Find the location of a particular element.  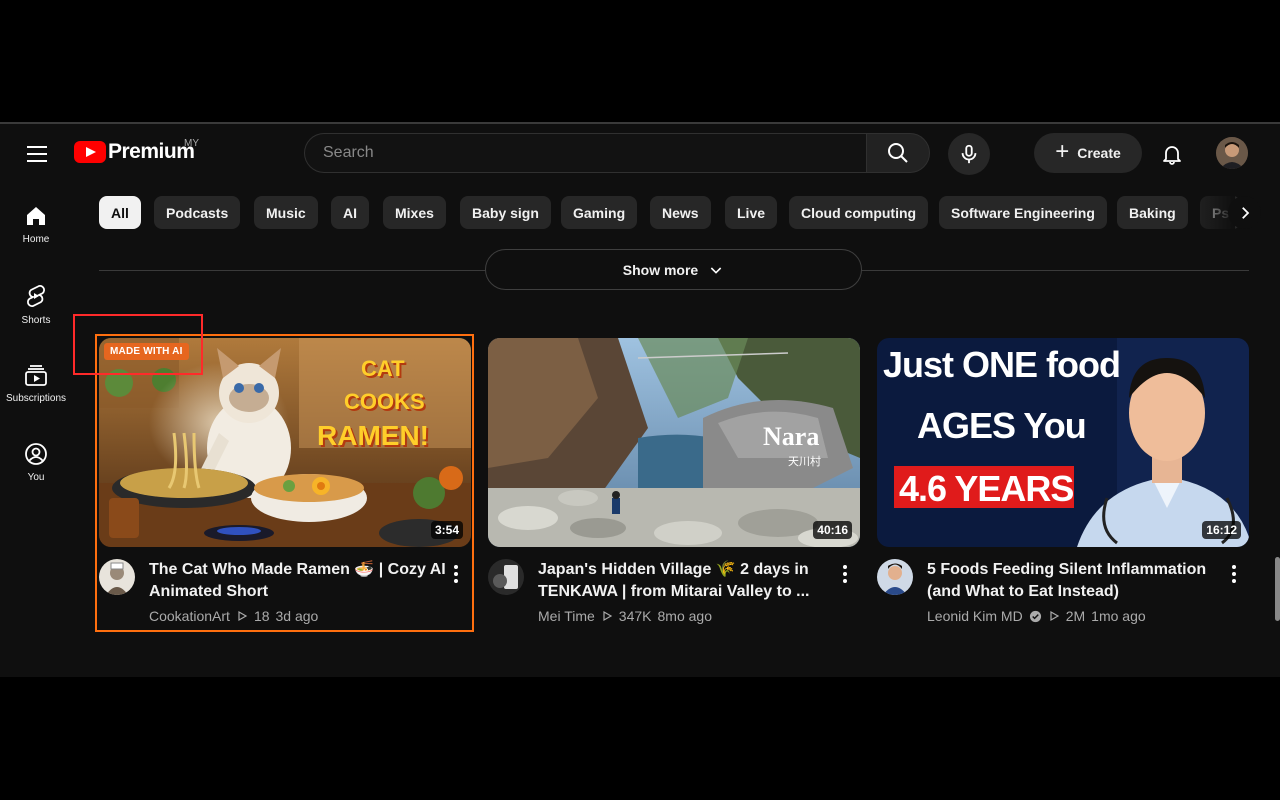

upload-age: 3d ago is located at coordinates (297, 616).